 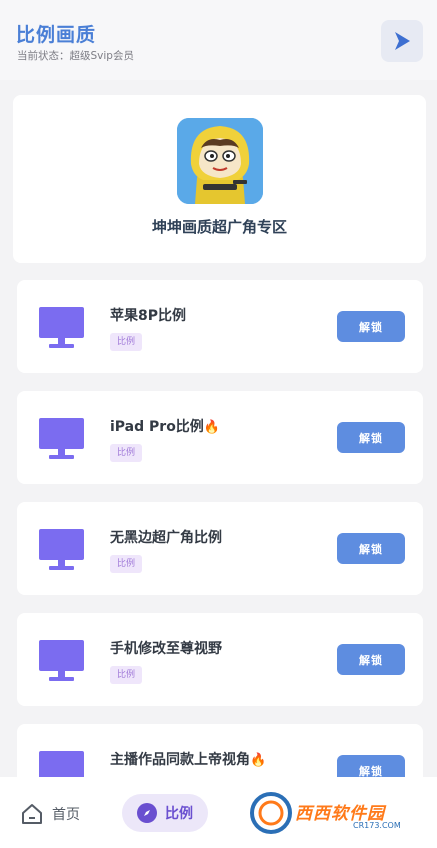 I want to click on item-title: 无黑边超广角比例, so click(x=166, y=537).